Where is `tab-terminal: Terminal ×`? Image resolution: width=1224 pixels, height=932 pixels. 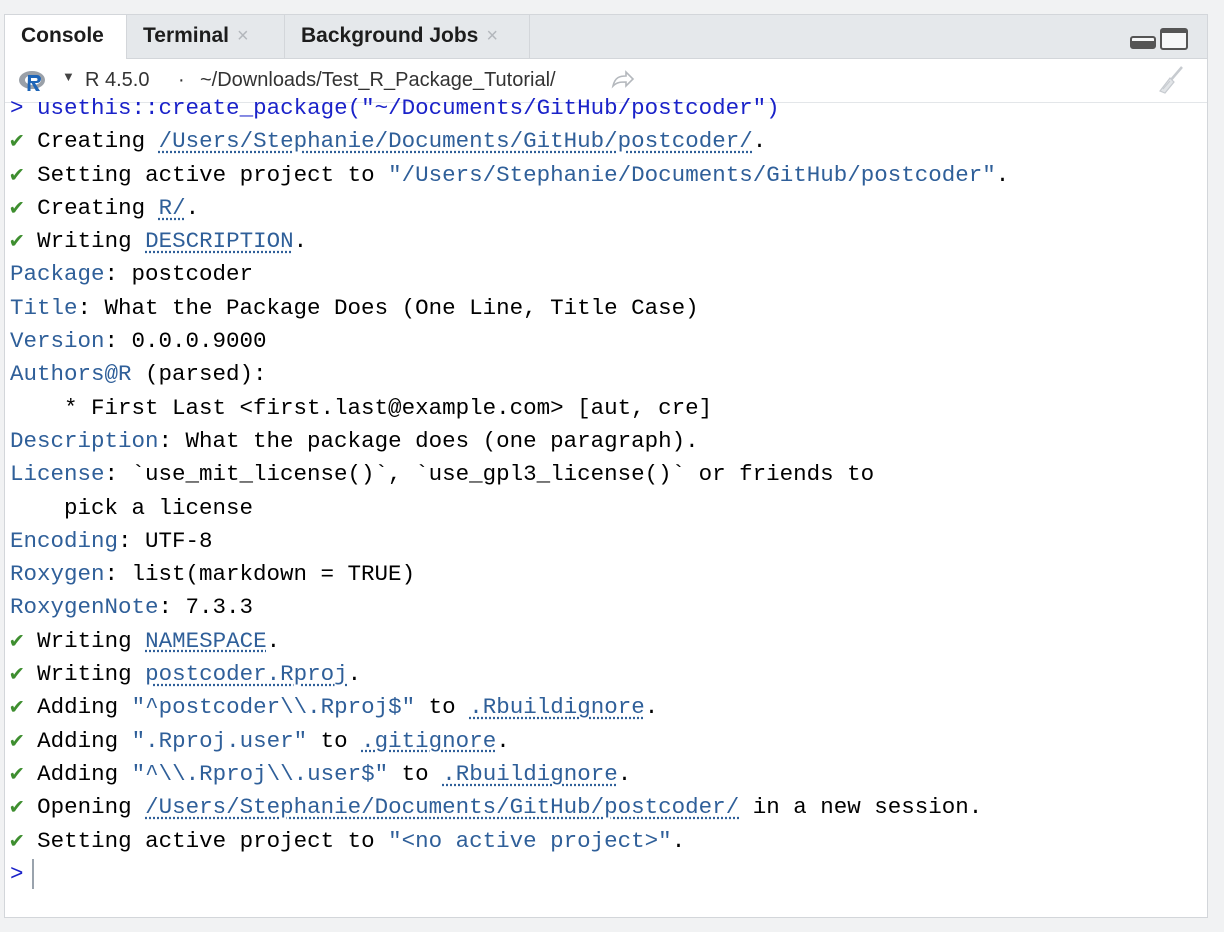
tab-terminal: Terminal × is located at coordinates (206, 37).